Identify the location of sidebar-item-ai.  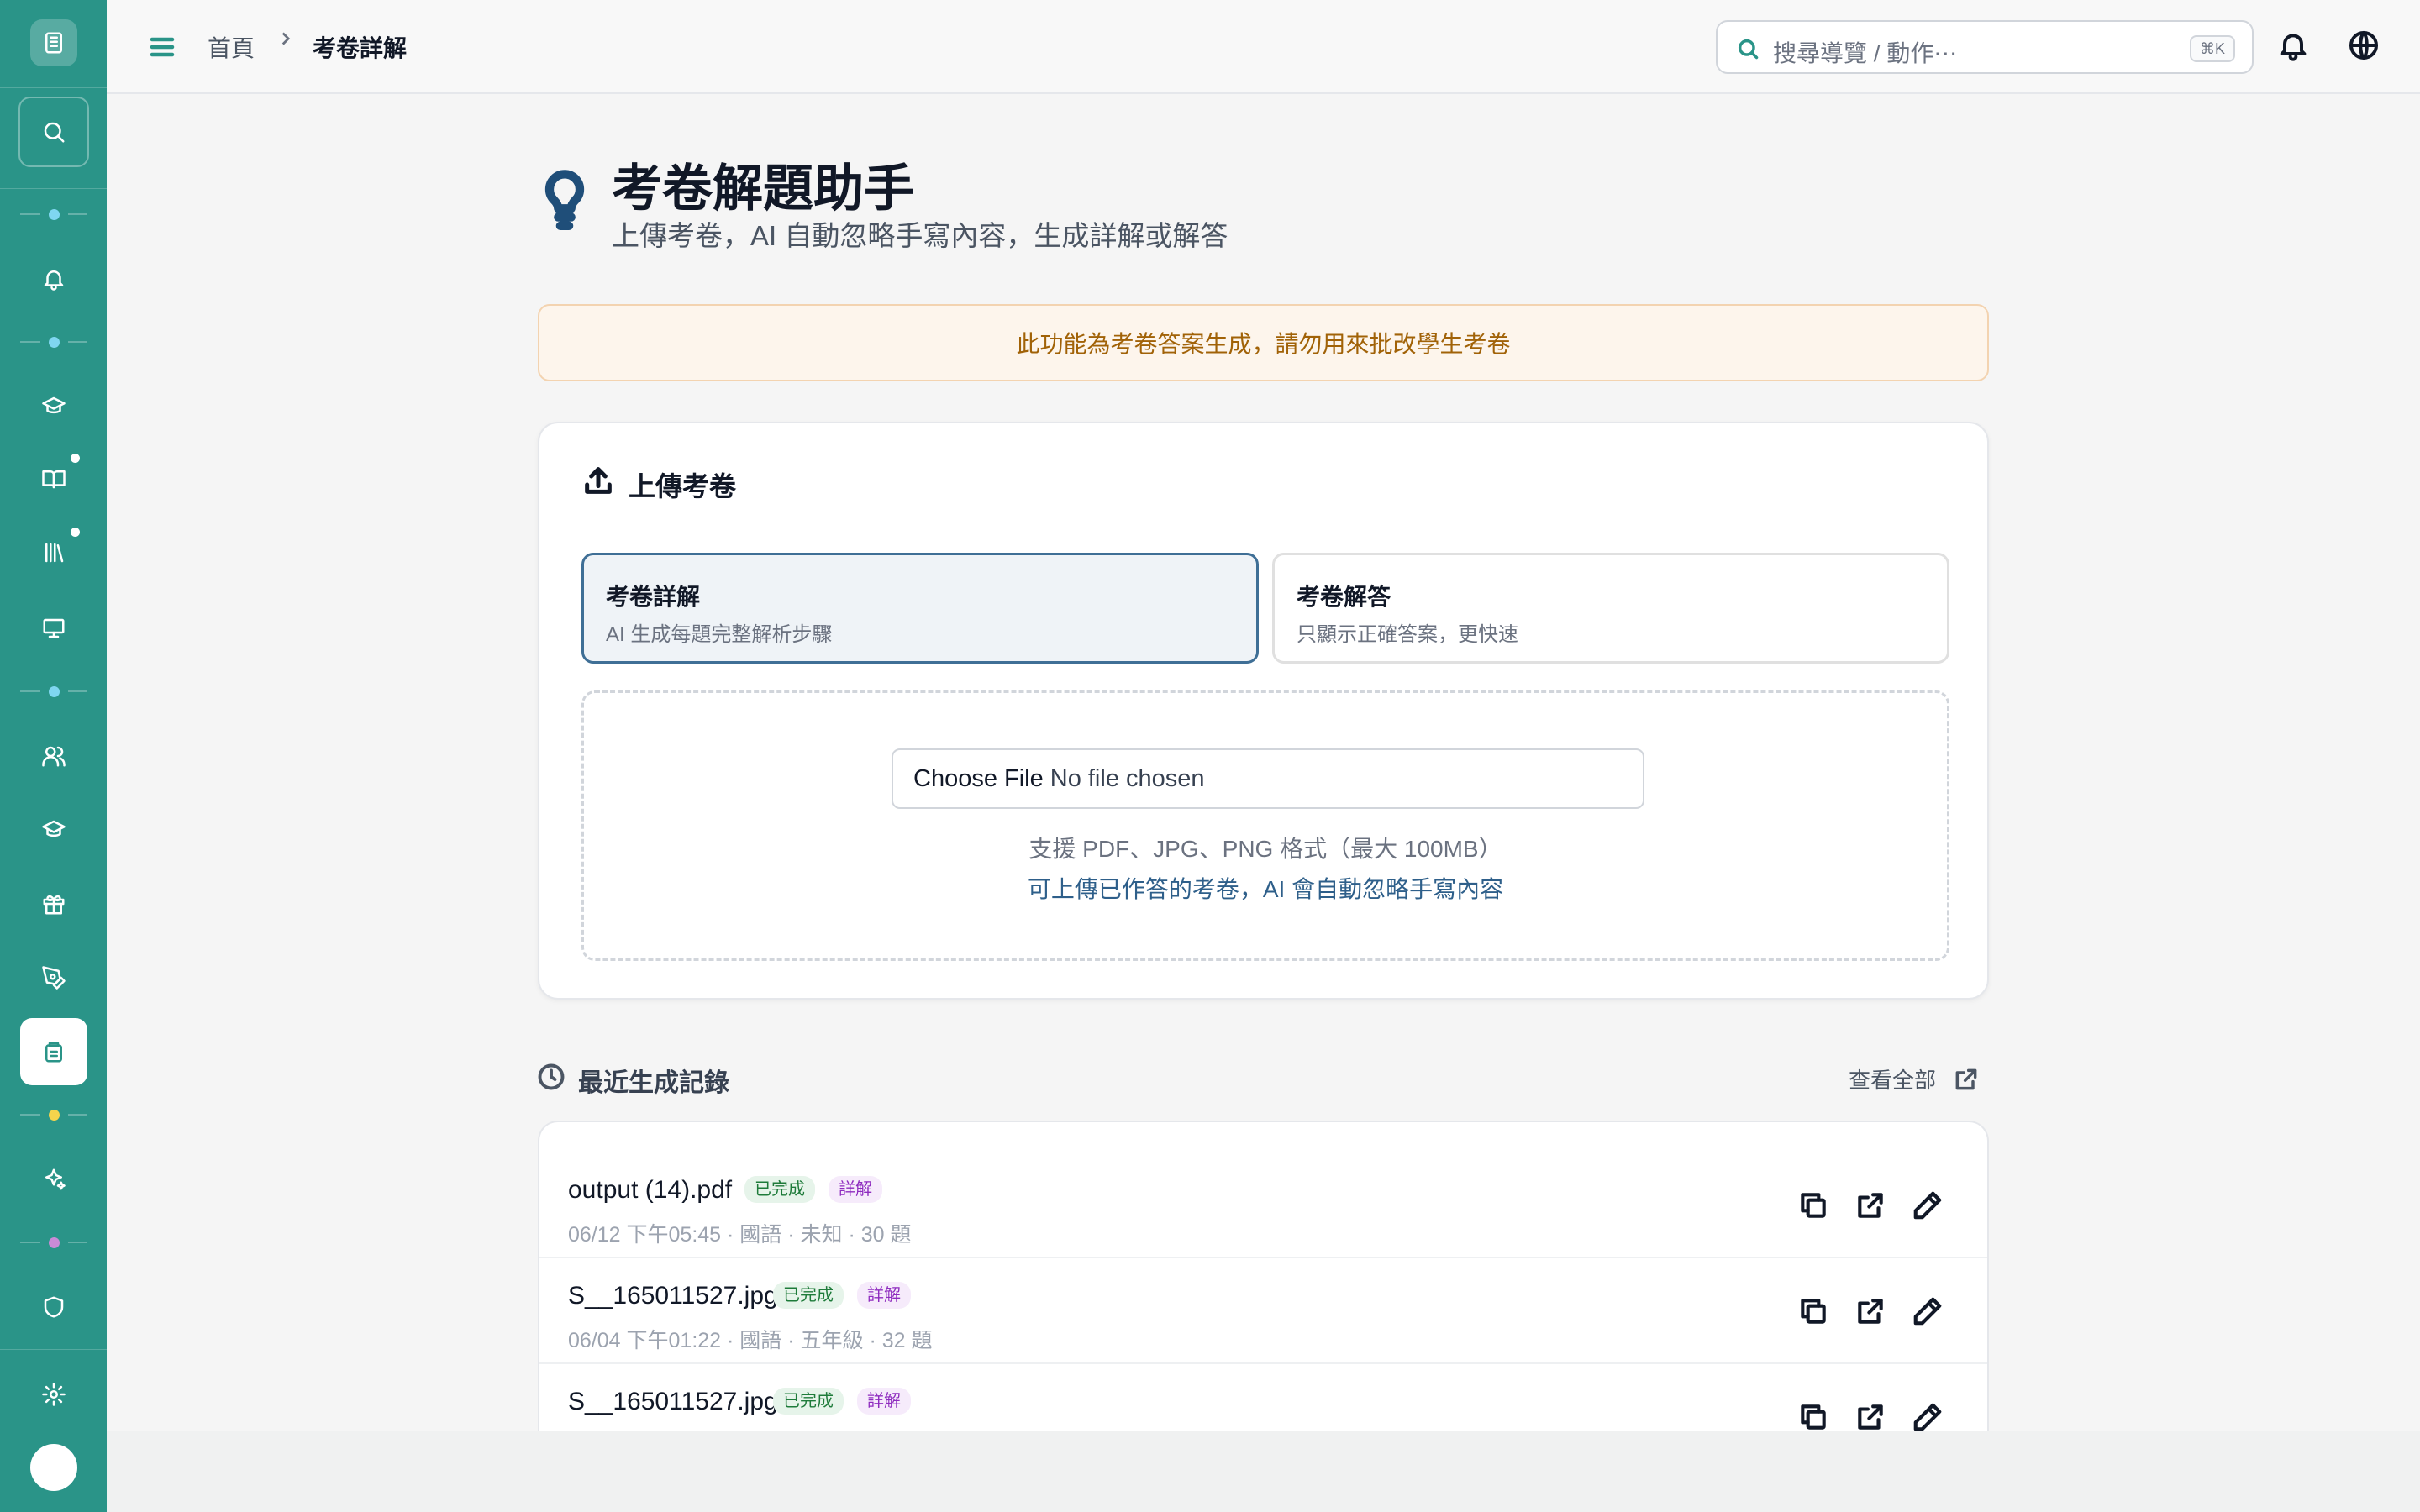
(53, 1179).